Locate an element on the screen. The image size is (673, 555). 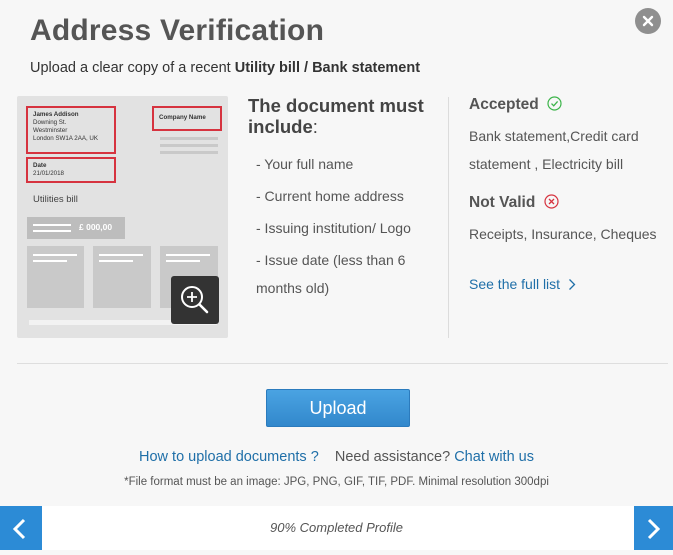
profile-progress: 90% Completed Profile is located at coordinates (336, 527).